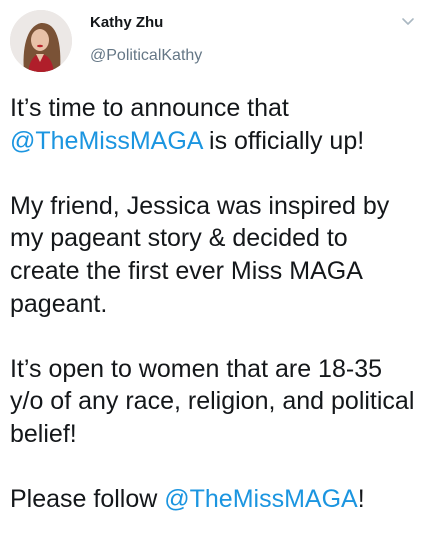 This screenshot has width=425, height=548. What do you see at coordinates (146, 56) in the screenshot?
I see `user-handle: @PoliticalKathy` at bounding box center [146, 56].